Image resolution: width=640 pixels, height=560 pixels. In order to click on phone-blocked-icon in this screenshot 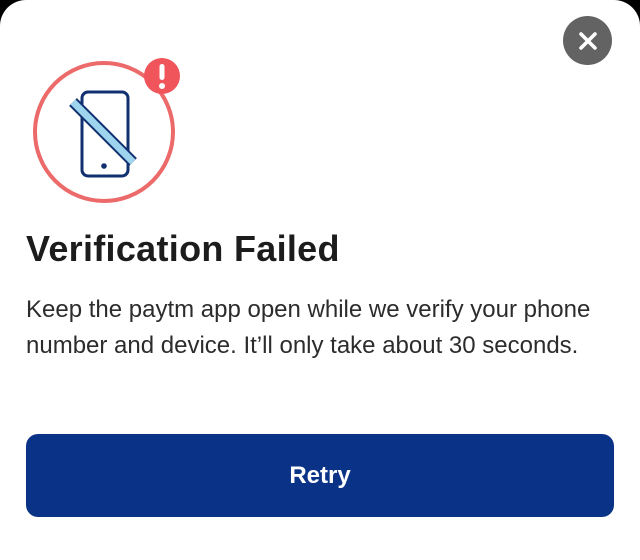, I will do `click(106, 130)`.